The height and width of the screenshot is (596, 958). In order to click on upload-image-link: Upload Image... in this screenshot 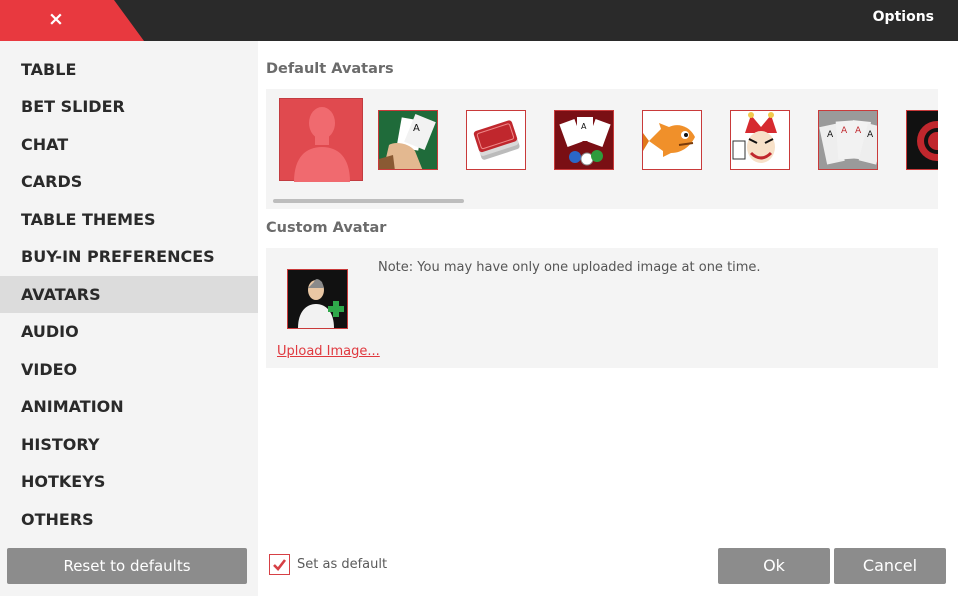, I will do `click(328, 351)`.